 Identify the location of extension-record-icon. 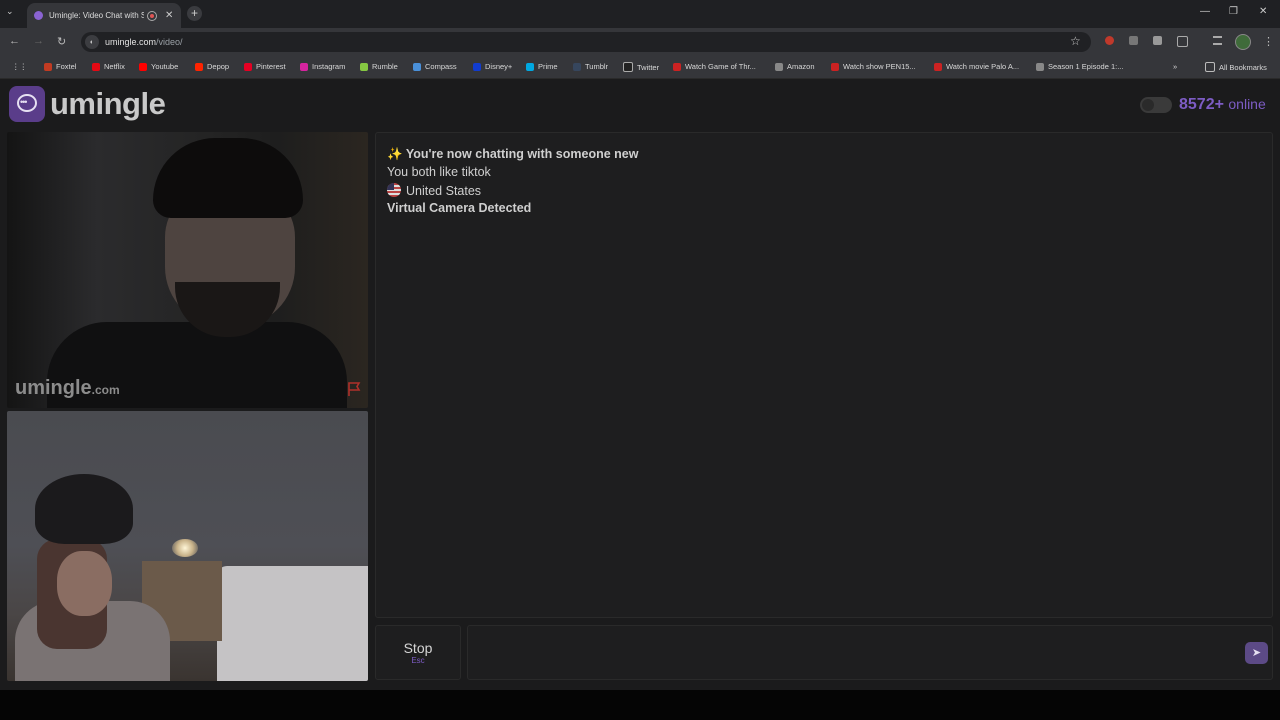
(1109, 40).